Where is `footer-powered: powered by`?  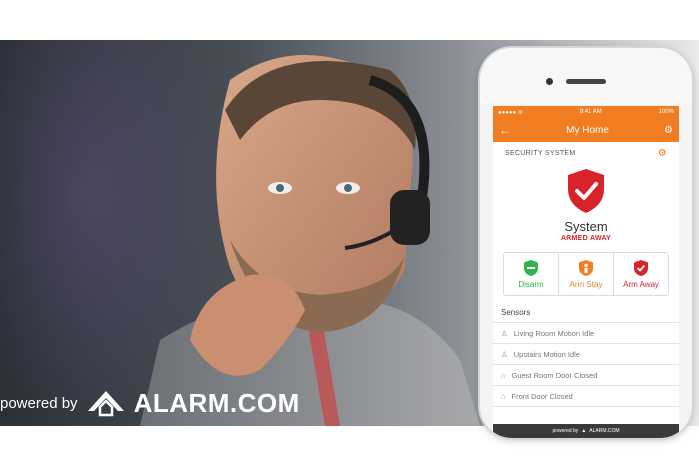
footer-powered: powered by is located at coordinates (565, 431).